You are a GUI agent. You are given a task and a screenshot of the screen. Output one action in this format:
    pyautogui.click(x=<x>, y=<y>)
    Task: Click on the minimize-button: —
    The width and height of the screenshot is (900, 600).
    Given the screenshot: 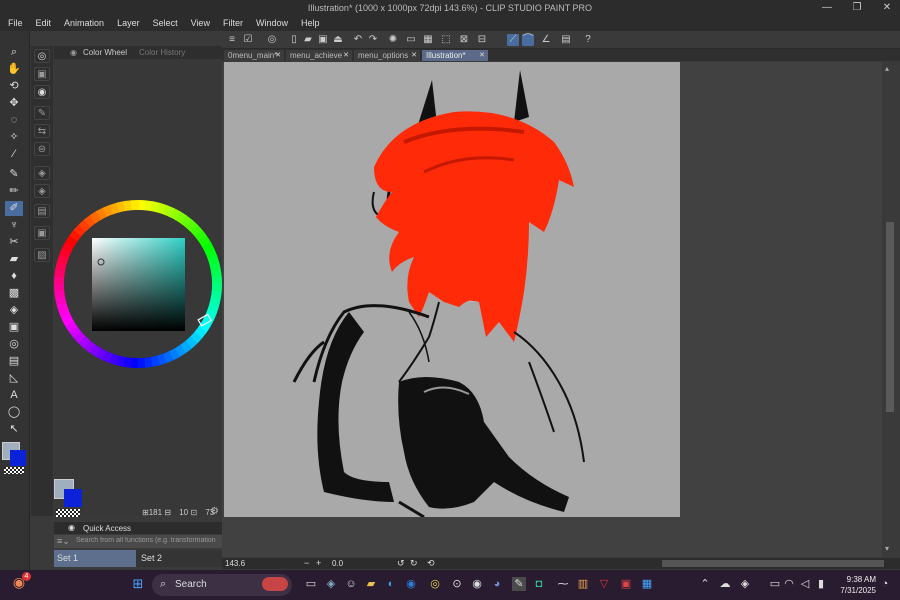 What is the action you would take?
    pyautogui.click(x=827, y=7)
    